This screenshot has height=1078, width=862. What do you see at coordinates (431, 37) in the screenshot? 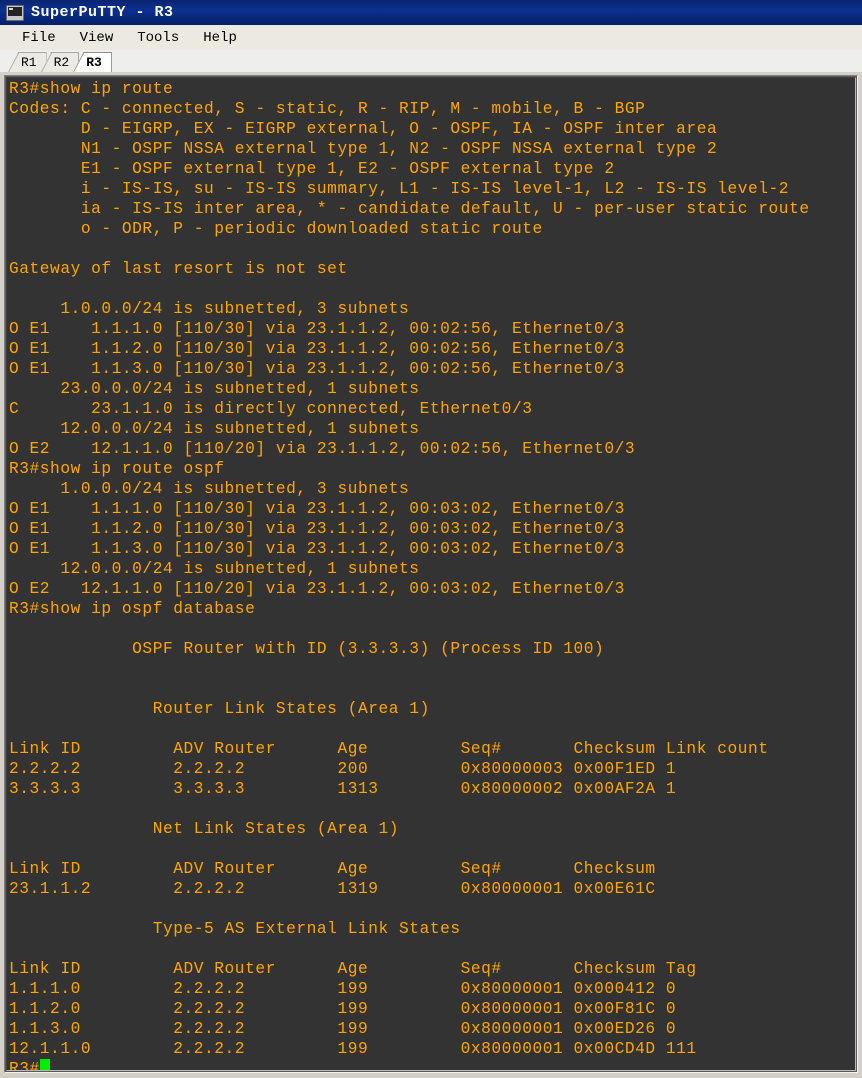
I see `menu-bar: File View Tools Help` at bounding box center [431, 37].